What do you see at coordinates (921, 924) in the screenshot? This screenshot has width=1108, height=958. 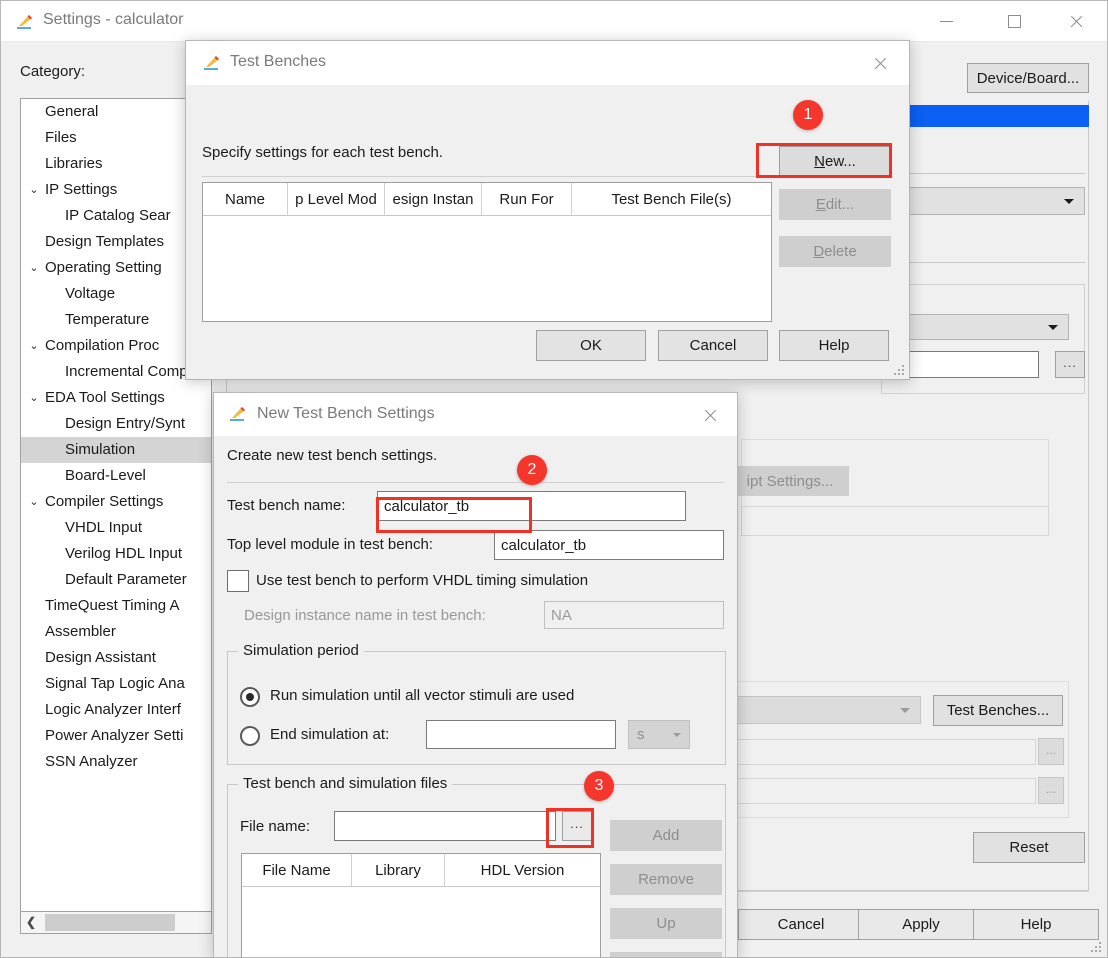 I see `apply-button: Apply` at bounding box center [921, 924].